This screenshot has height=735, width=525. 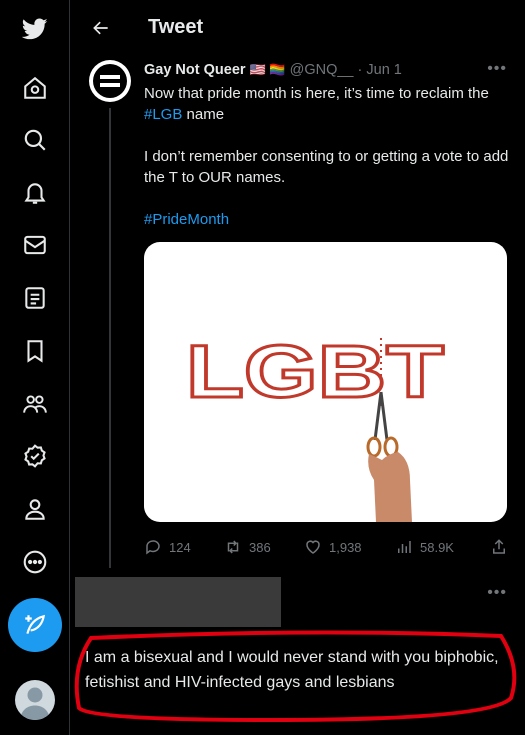 What do you see at coordinates (110, 338) in the screenshot?
I see `thread-line` at bounding box center [110, 338].